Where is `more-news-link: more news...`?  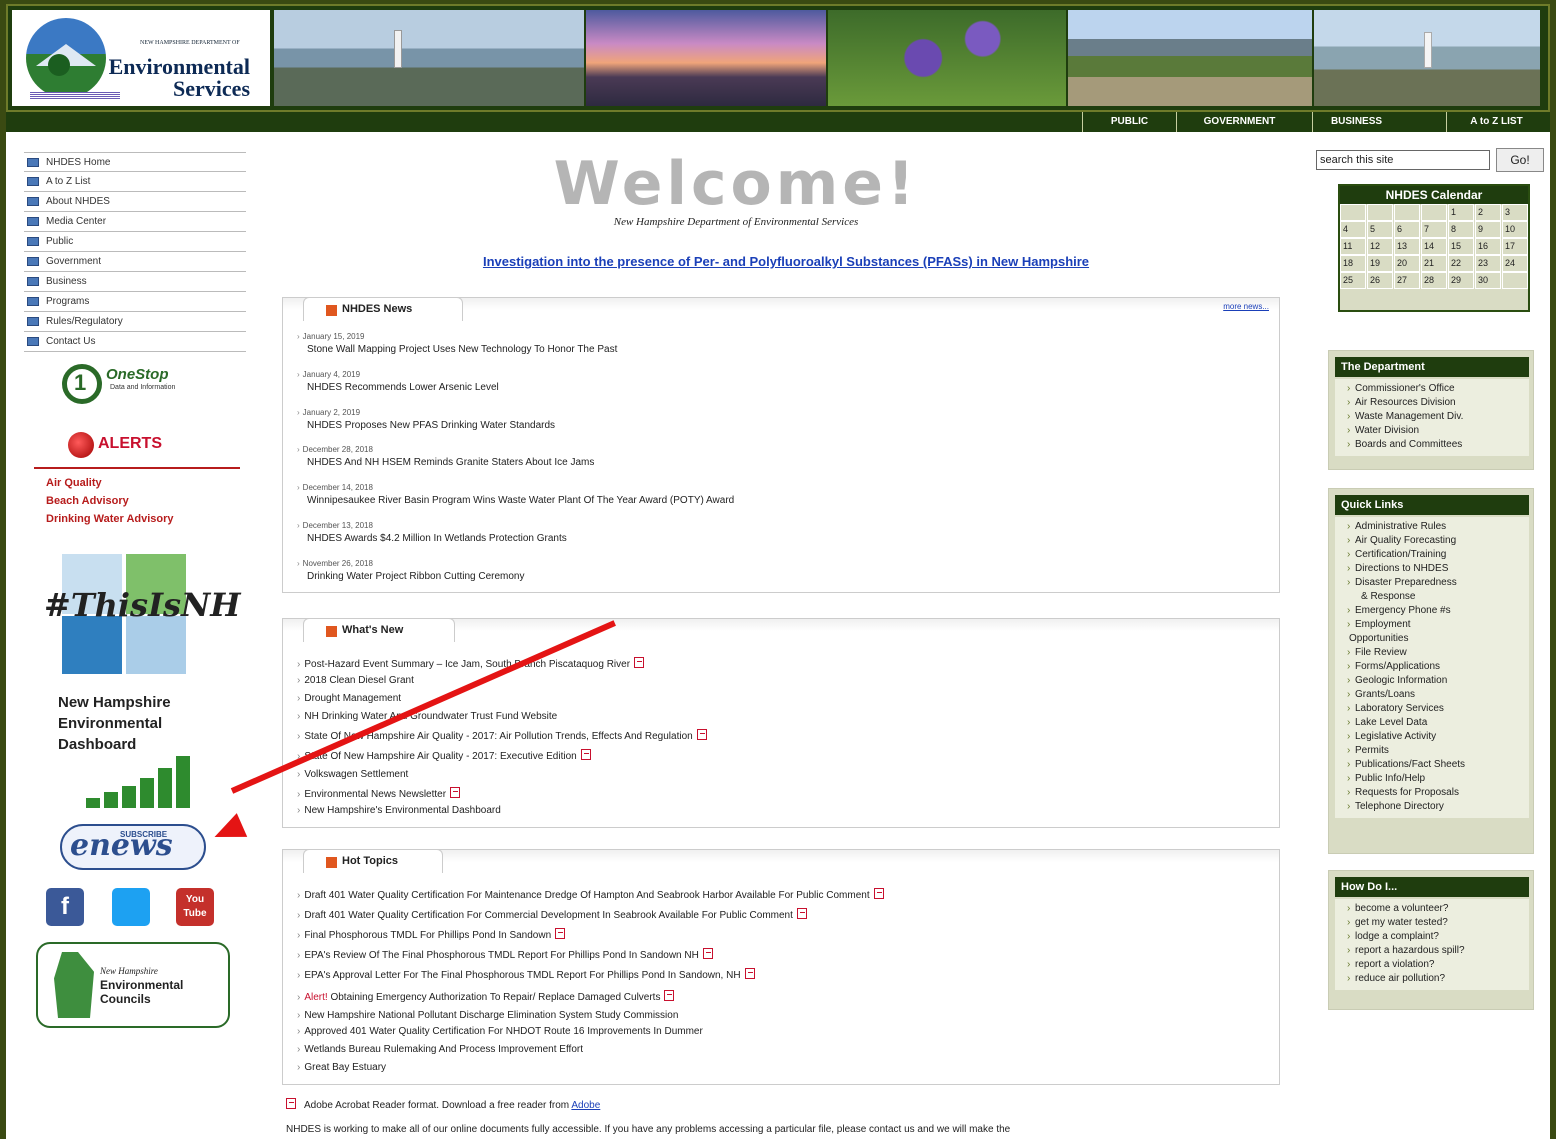
more-news-link: more news... is located at coordinates (1246, 306).